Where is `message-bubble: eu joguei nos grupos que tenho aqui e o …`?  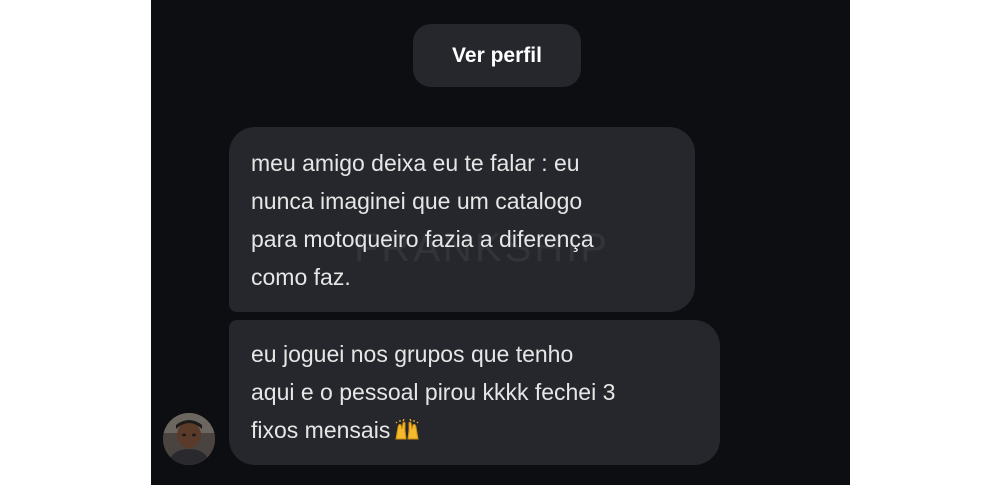 message-bubble: eu joguei nos grupos que tenho aqui e o … is located at coordinates (474, 392).